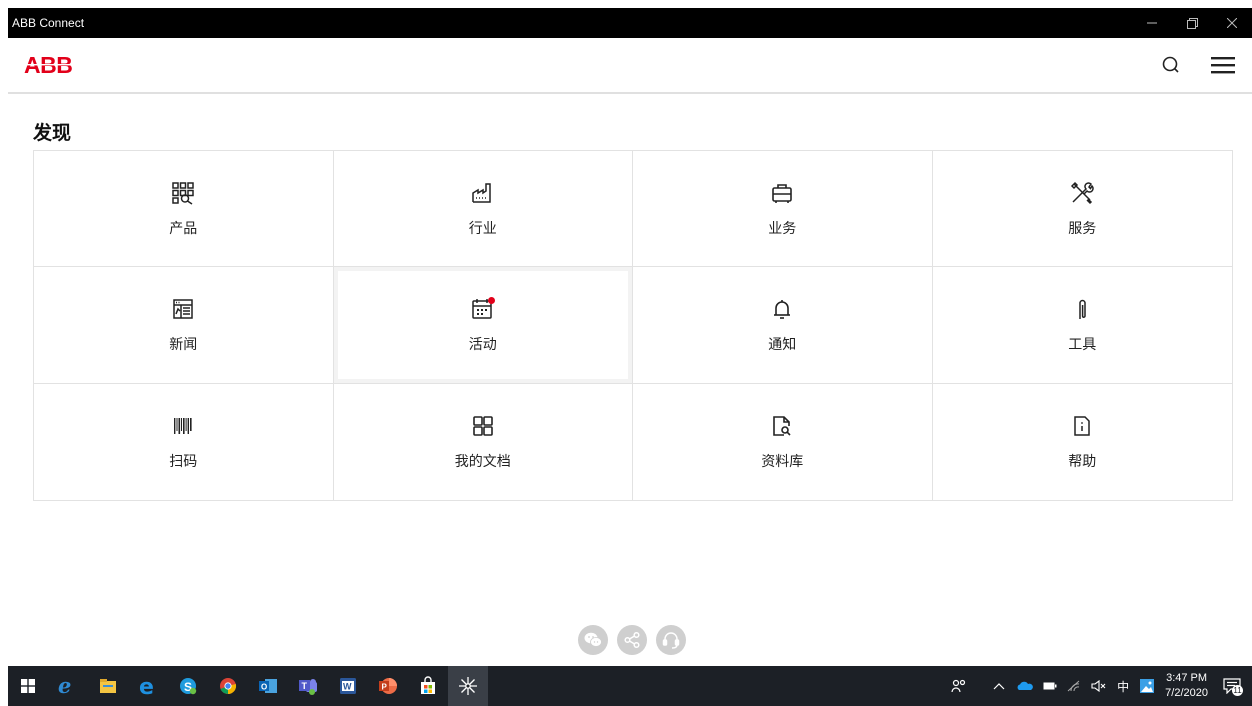 The height and width of the screenshot is (706, 1252). What do you see at coordinates (1237, 690) in the screenshot?
I see `notification-count: 11` at bounding box center [1237, 690].